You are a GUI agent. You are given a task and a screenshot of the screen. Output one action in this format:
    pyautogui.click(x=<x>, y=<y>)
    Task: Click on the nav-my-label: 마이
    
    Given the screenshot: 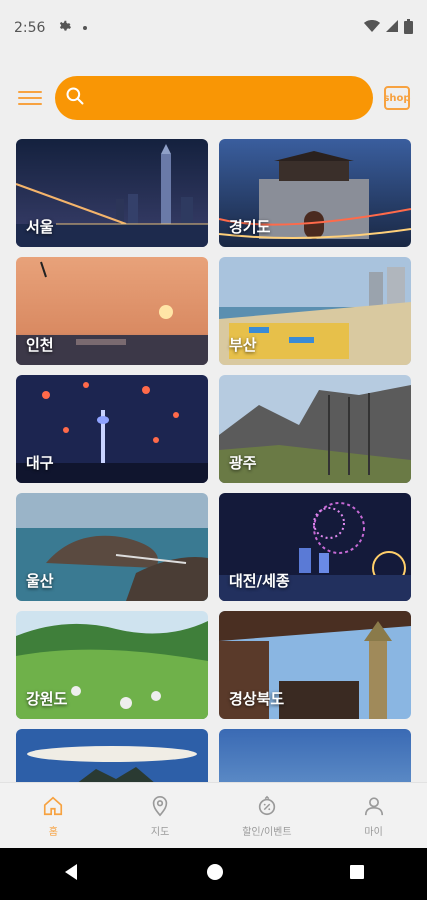 What is the action you would take?
    pyautogui.click(x=373, y=832)
    